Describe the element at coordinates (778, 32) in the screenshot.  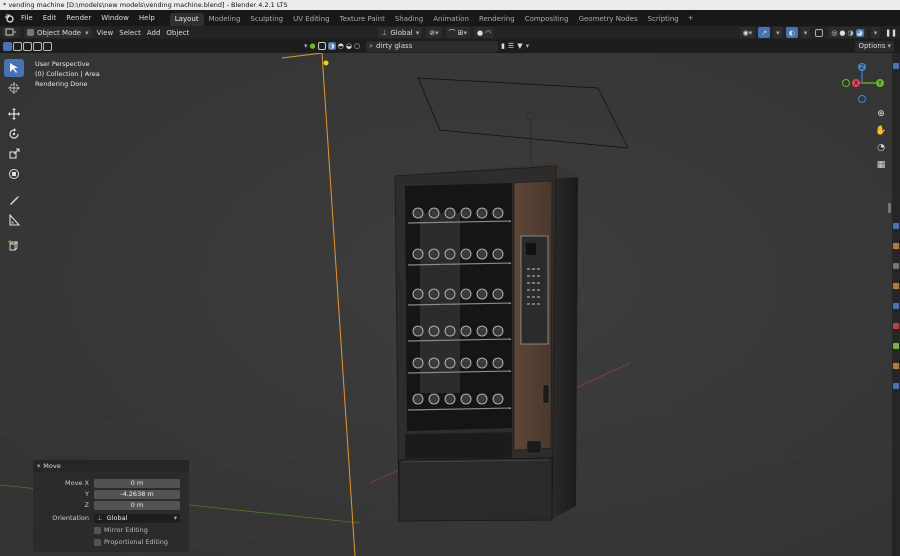
I see `gizmo-dropdown: ▾` at that location.